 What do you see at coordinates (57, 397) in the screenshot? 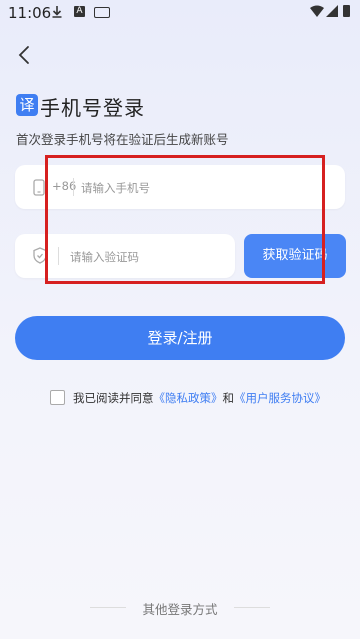
I see `agreement-checkbox` at bounding box center [57, 397].